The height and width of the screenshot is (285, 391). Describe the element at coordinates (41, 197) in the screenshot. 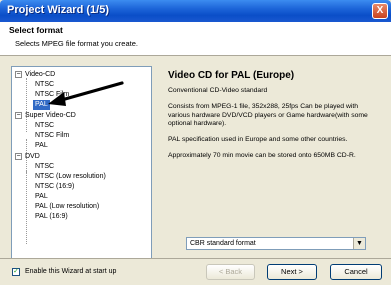

I see `tree-node-dvd-pal: PAL` at that location.